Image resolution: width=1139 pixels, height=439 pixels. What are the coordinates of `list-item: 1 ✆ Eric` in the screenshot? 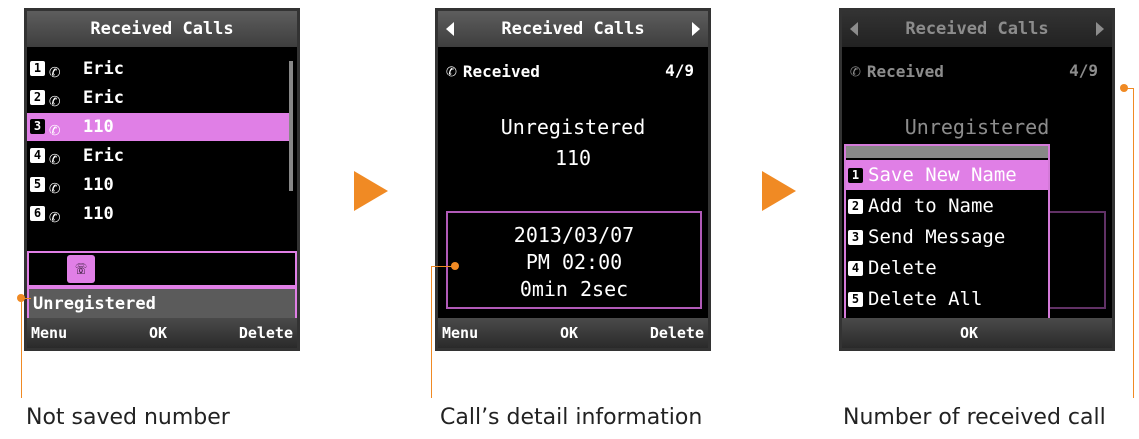 It's located at (158, 69).